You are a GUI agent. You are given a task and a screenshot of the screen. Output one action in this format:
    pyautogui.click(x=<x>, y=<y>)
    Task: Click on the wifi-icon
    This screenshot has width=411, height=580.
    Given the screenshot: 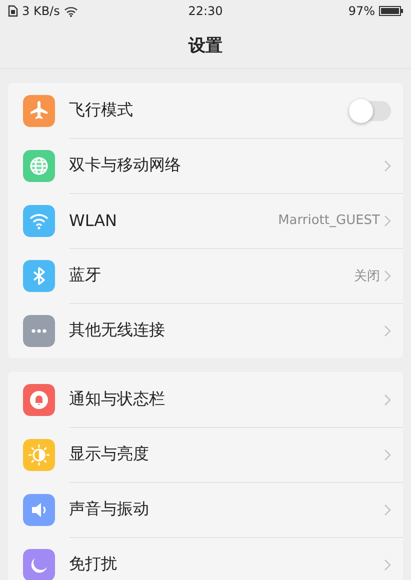 What is the action you would take?
    pyautogui.click(x=71, y=11)
    